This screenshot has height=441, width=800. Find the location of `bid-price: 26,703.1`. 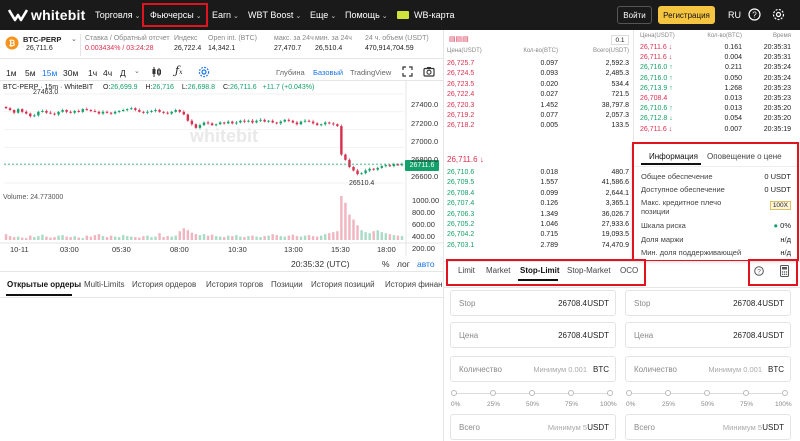

bid-price: 26,703.1 is located at coordinates (460, 245).